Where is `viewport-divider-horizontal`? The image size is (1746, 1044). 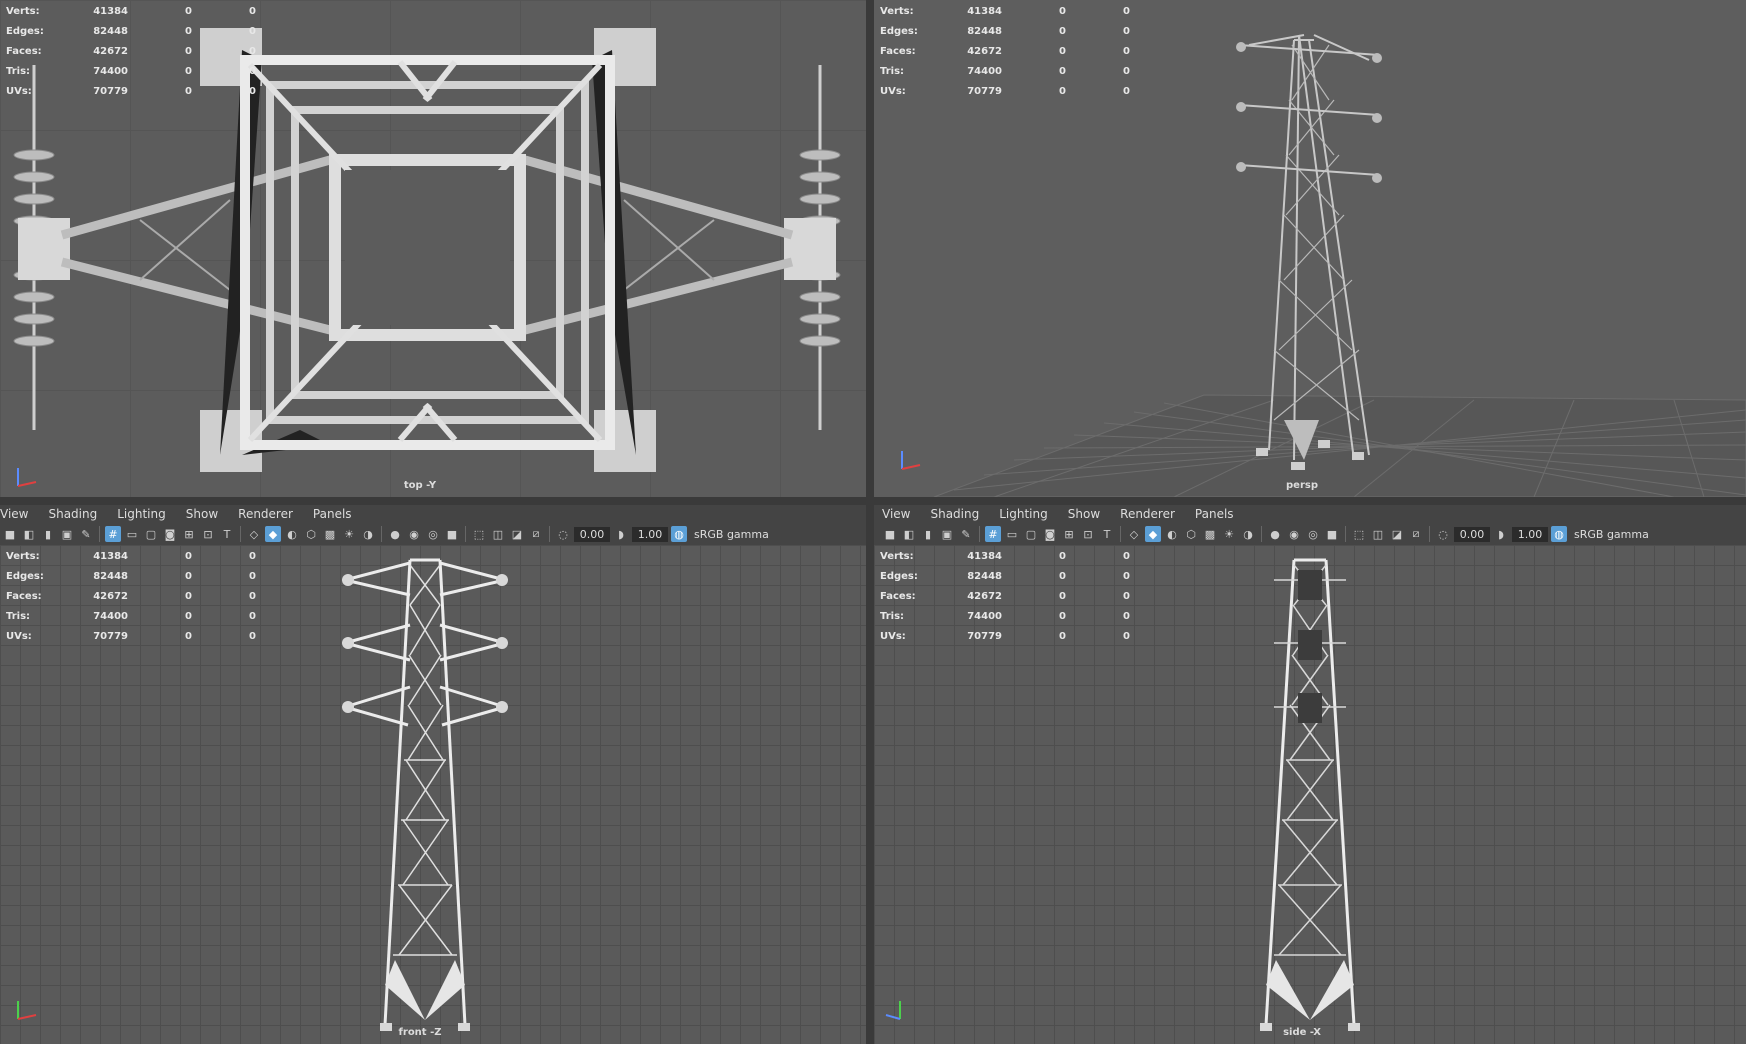 viewport-divider-horizontal is located at coordinates (873, 501).